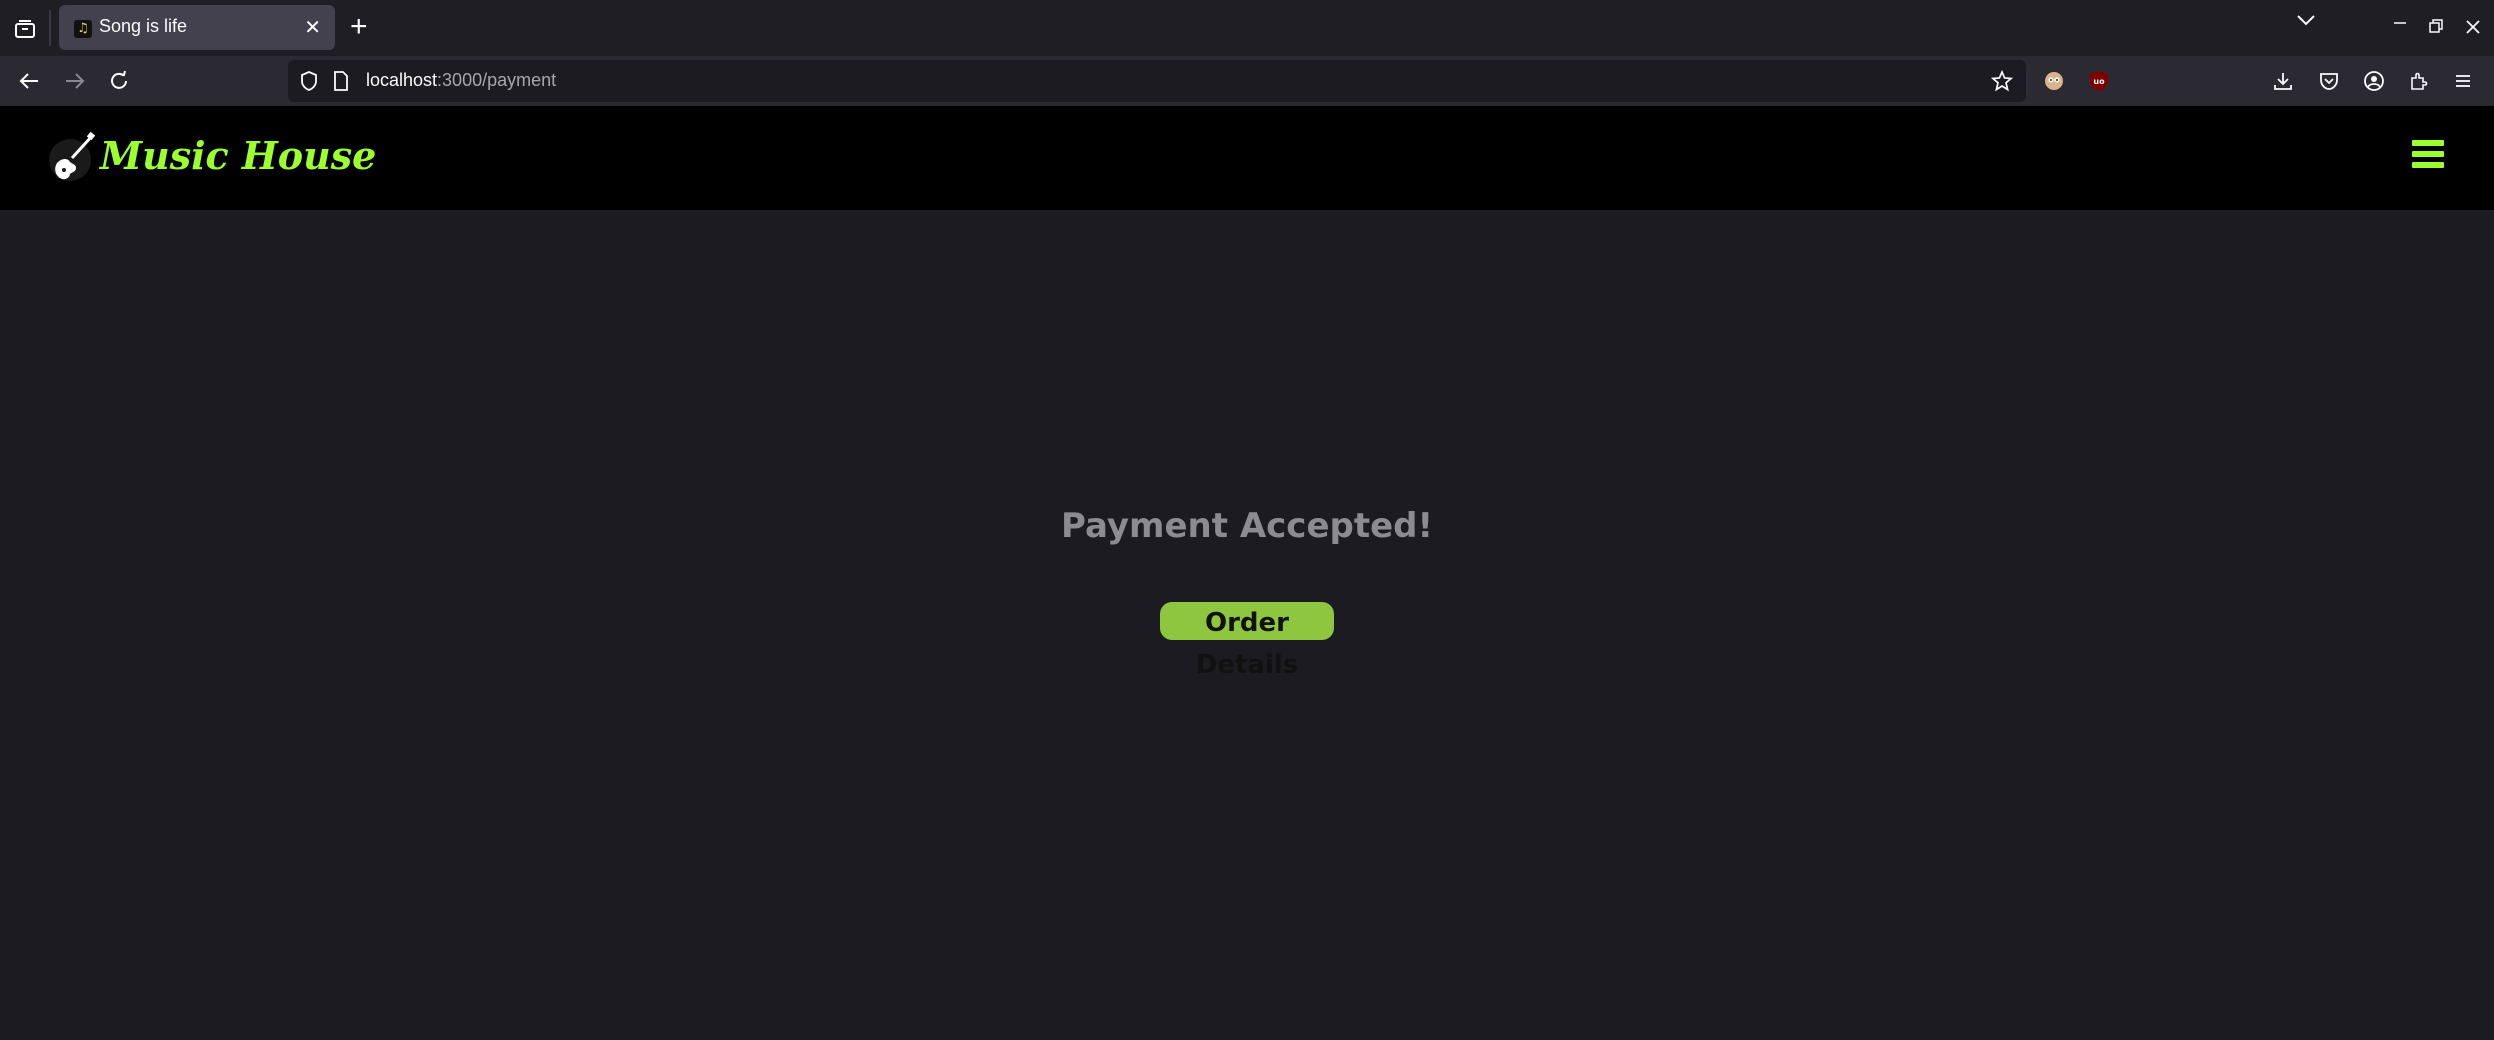 The image size is (2494, 1040). I want to click on url-path: :3000/payment, so click(497, 80).